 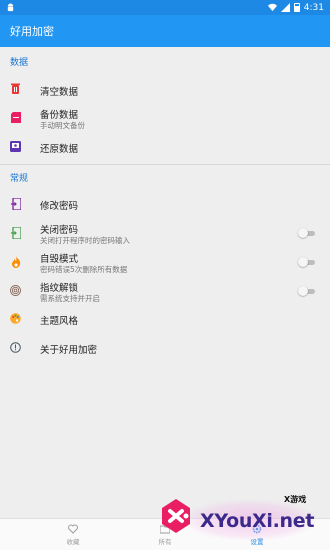 What do you see at coordinates (15, 117) in the screenshot?
I see `backup-icon` at bounding box center [15, 117].